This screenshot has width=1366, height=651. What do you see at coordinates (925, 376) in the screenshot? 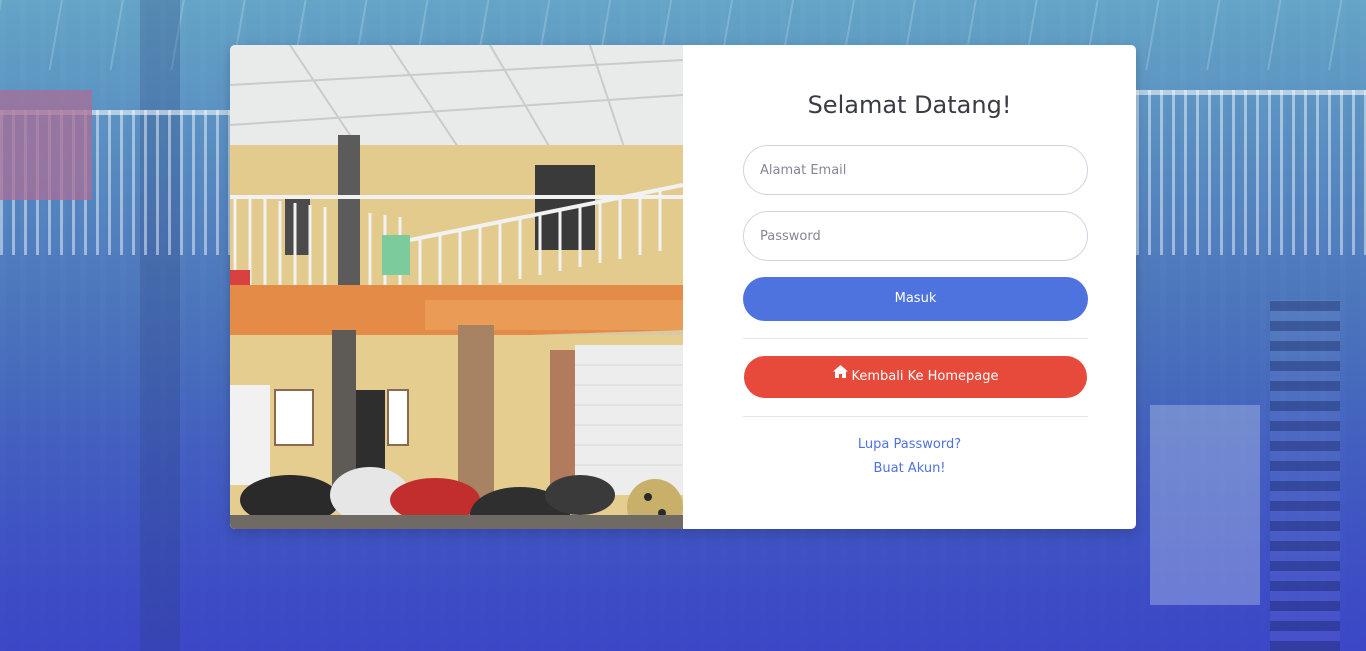
I see `back-to-homepage-label: Kembali Ke Homepage` at bounding box center [925, 376].